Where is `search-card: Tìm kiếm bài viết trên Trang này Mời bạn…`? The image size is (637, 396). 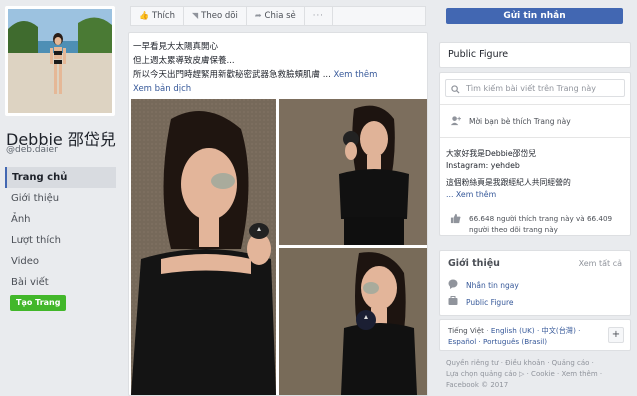 search-card: Tìm kiếm bài viết trên Trang này Mời bạn… is located at coordinates (535, 154).